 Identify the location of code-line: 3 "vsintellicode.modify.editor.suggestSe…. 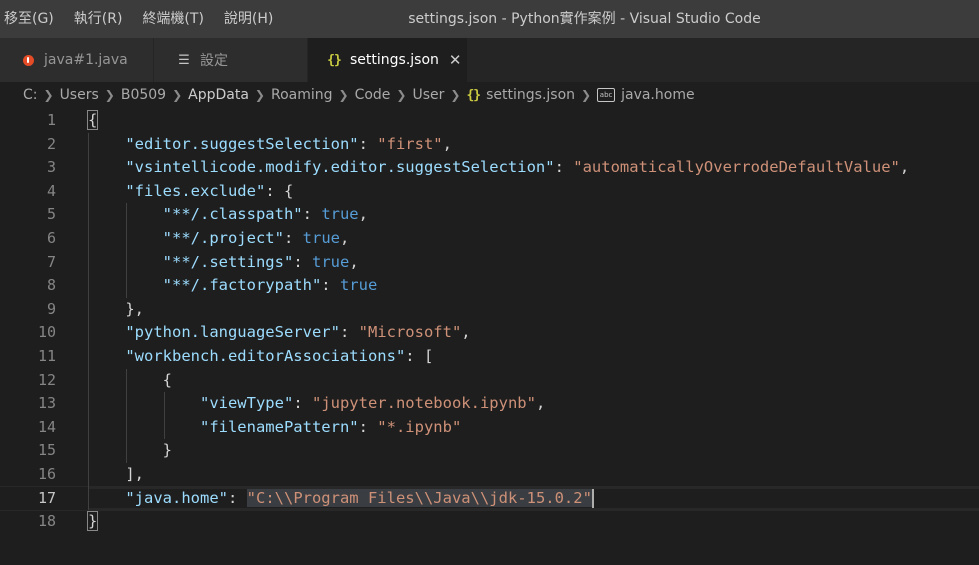
(489, 168).